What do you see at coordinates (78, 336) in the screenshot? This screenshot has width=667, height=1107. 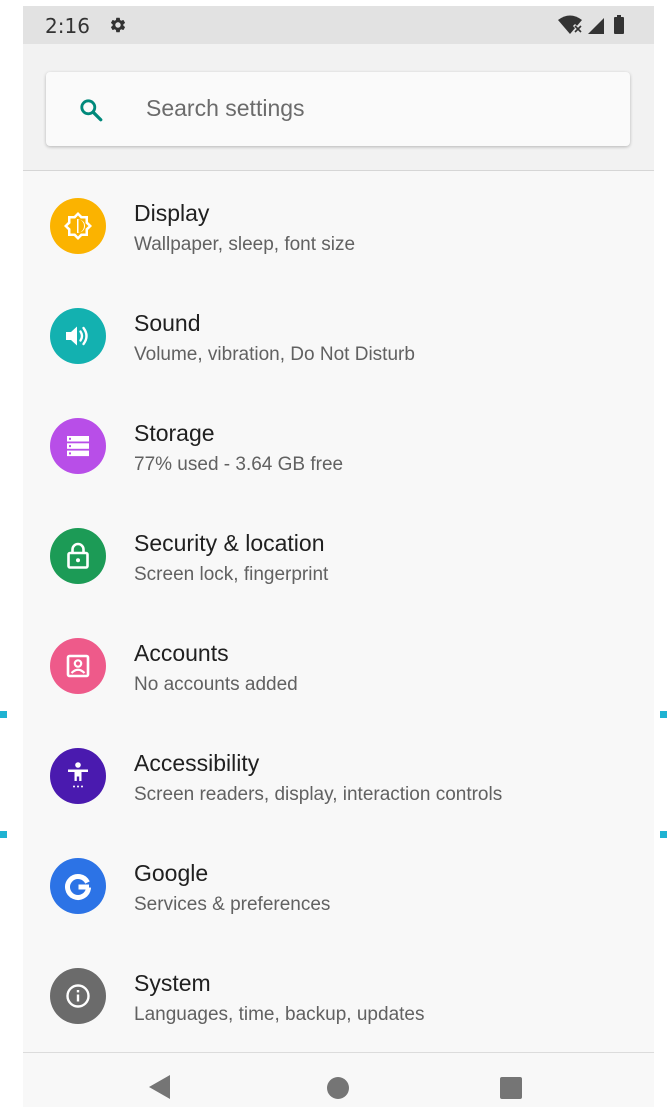 I see `volume-icon` at bounding box center [78, 336].